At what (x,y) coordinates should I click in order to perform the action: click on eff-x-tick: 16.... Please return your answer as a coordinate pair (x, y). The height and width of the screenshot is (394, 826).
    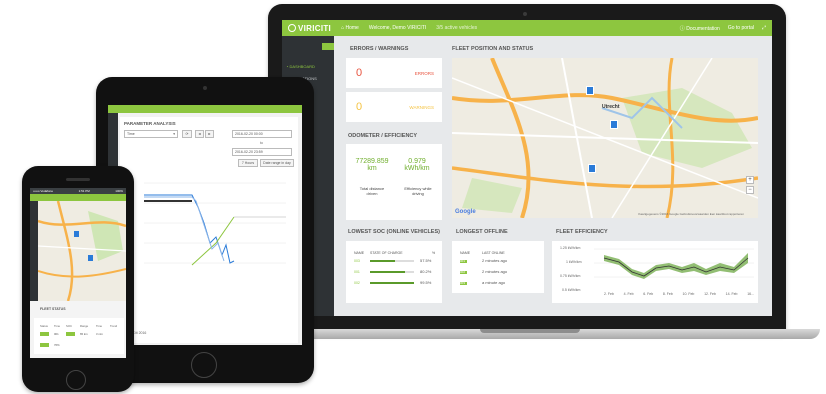
    Looking at the image, I should click on (750, 294).